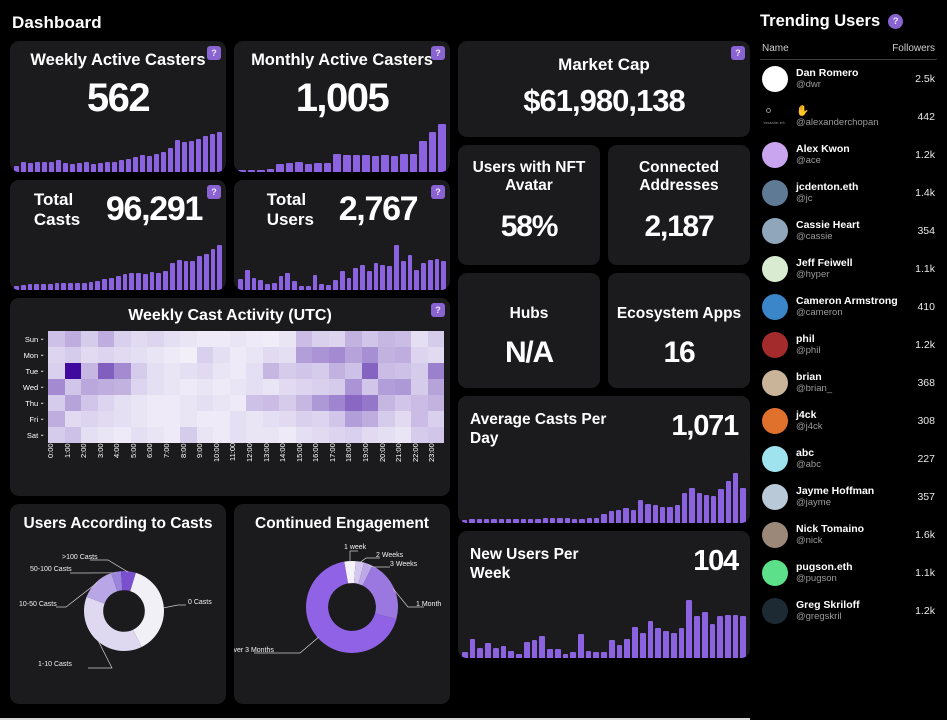 Image resolution: width=947 pixels, height=720 pixels. I want to click on donut-slice, so click(113, 624).